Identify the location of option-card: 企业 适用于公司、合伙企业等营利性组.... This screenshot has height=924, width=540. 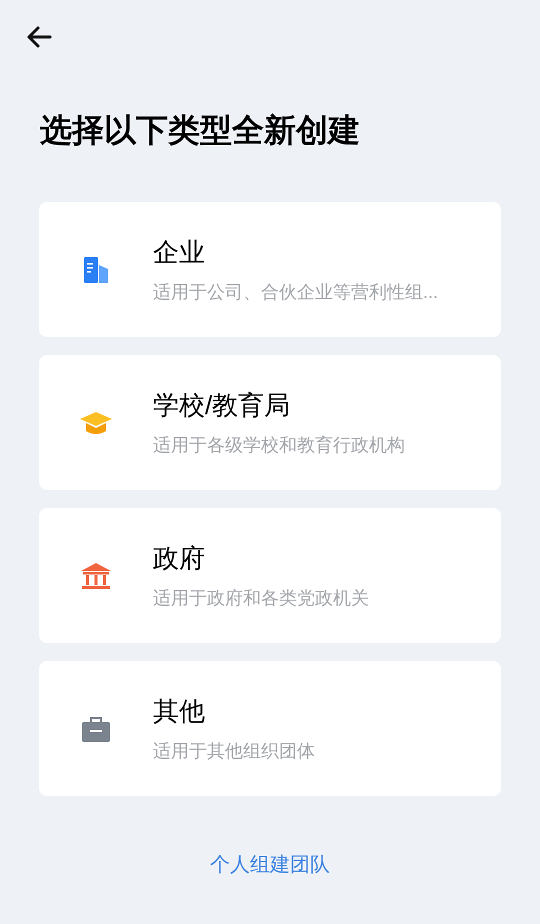
(270, 269).